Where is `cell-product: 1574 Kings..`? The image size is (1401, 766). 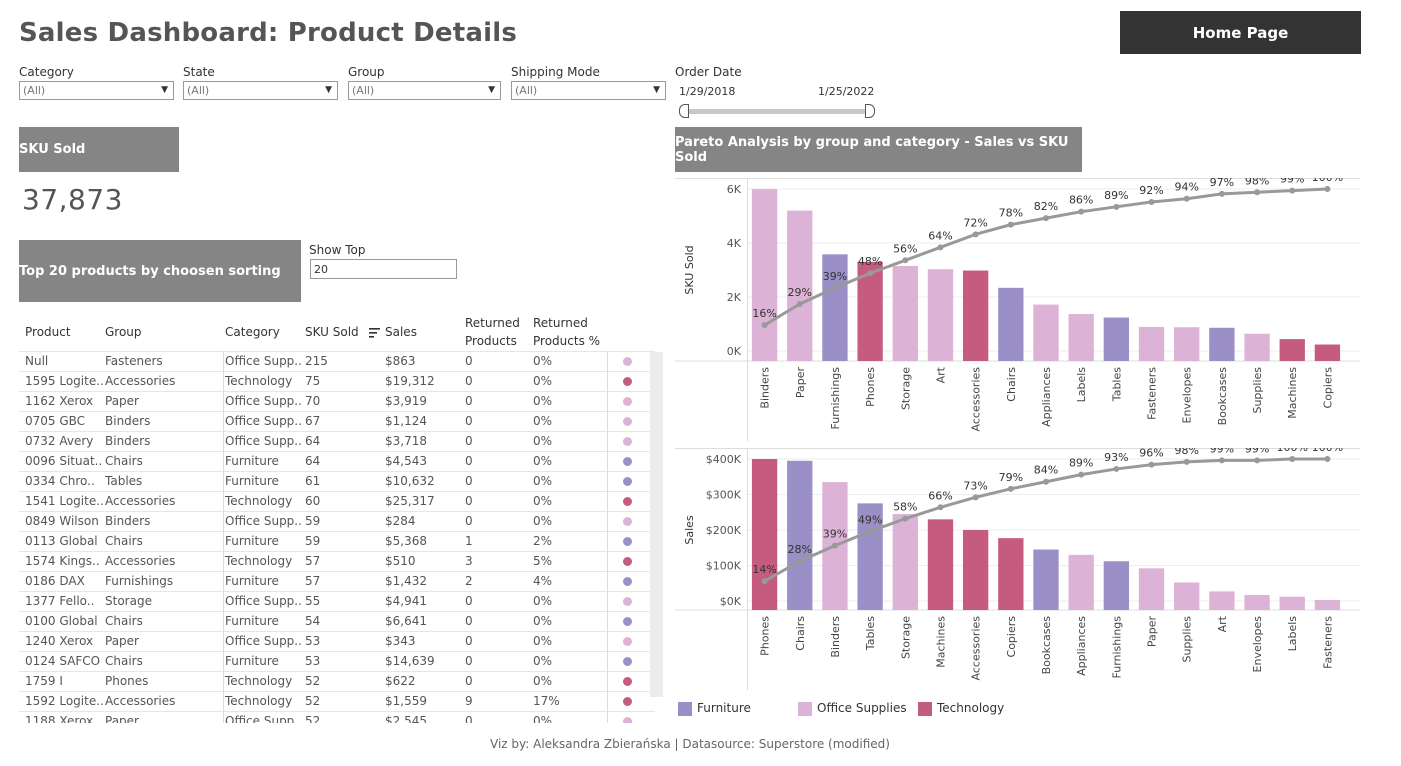
cell-product: 1574 Kings.. is located at coordinates (62, 561).